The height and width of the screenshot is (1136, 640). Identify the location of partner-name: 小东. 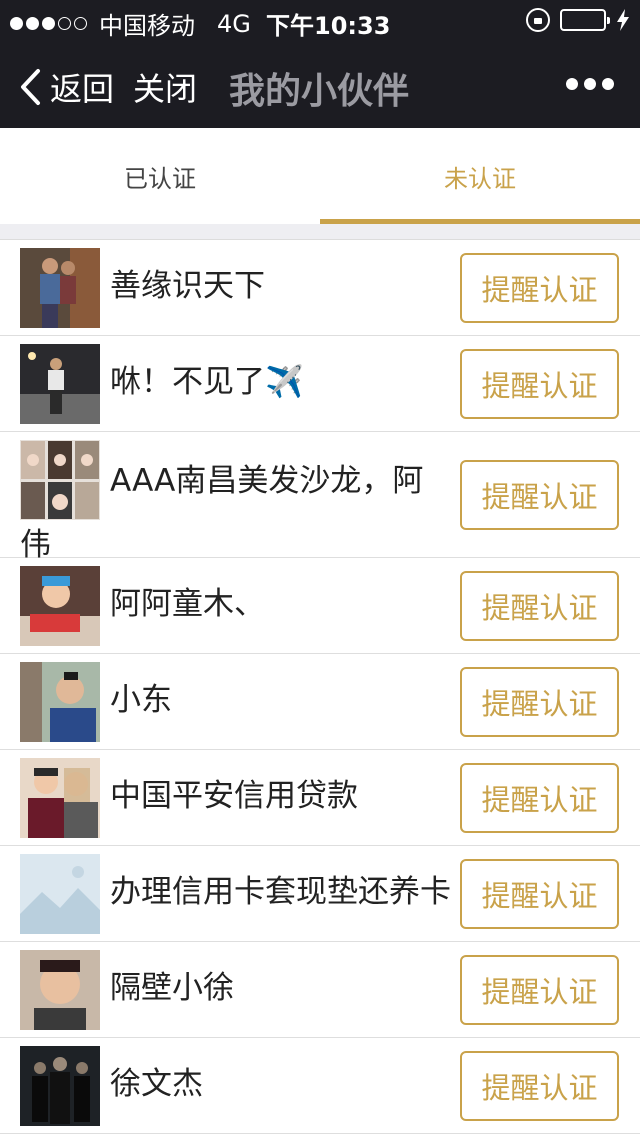
(141, 700).